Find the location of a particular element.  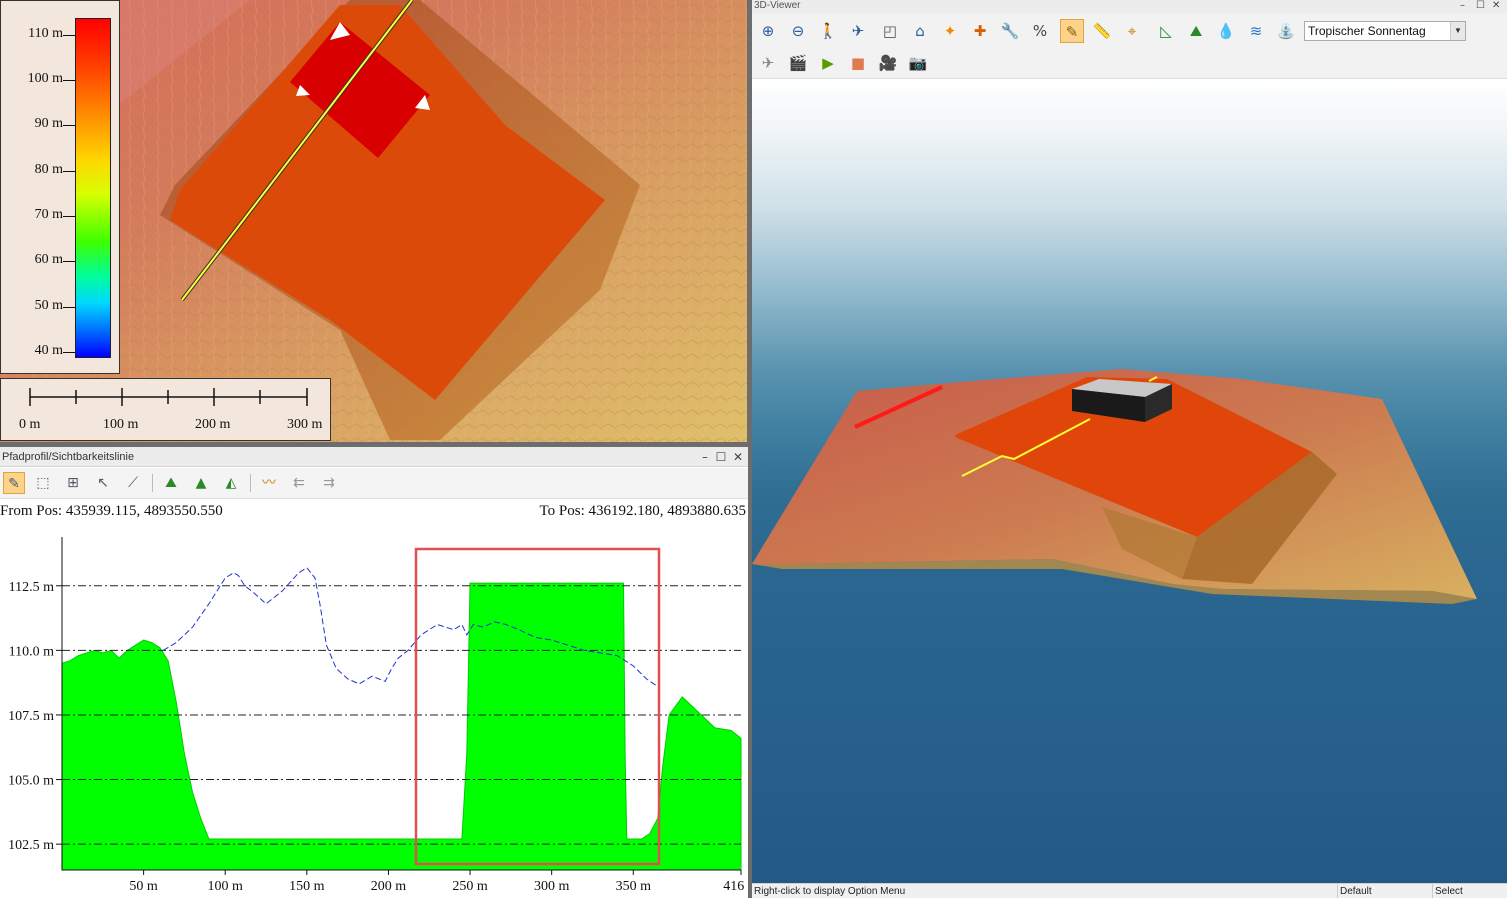

play-icon: ▶ is located at coordinates (828, 63).